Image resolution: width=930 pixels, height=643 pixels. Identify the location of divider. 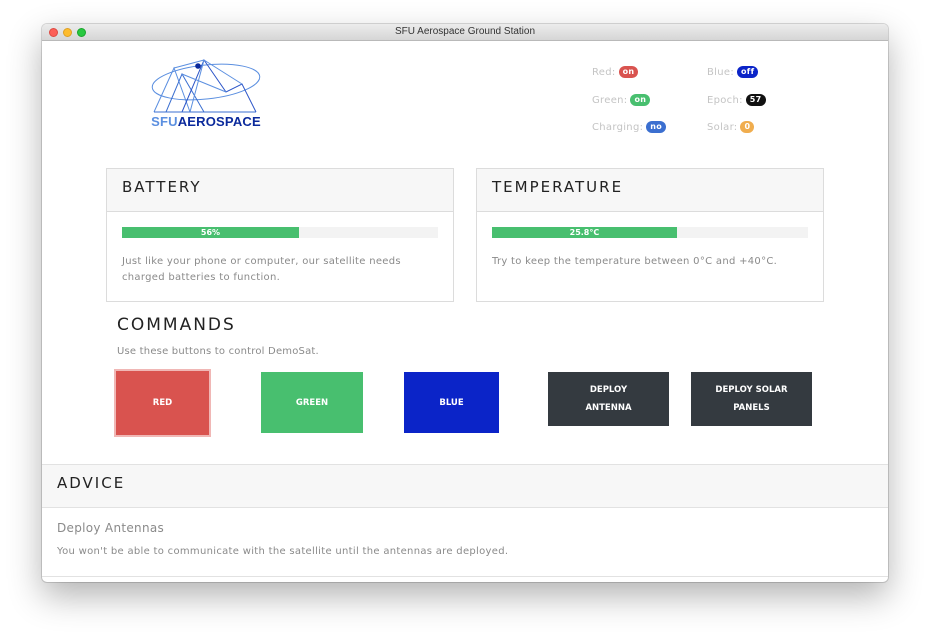
(465, 576).